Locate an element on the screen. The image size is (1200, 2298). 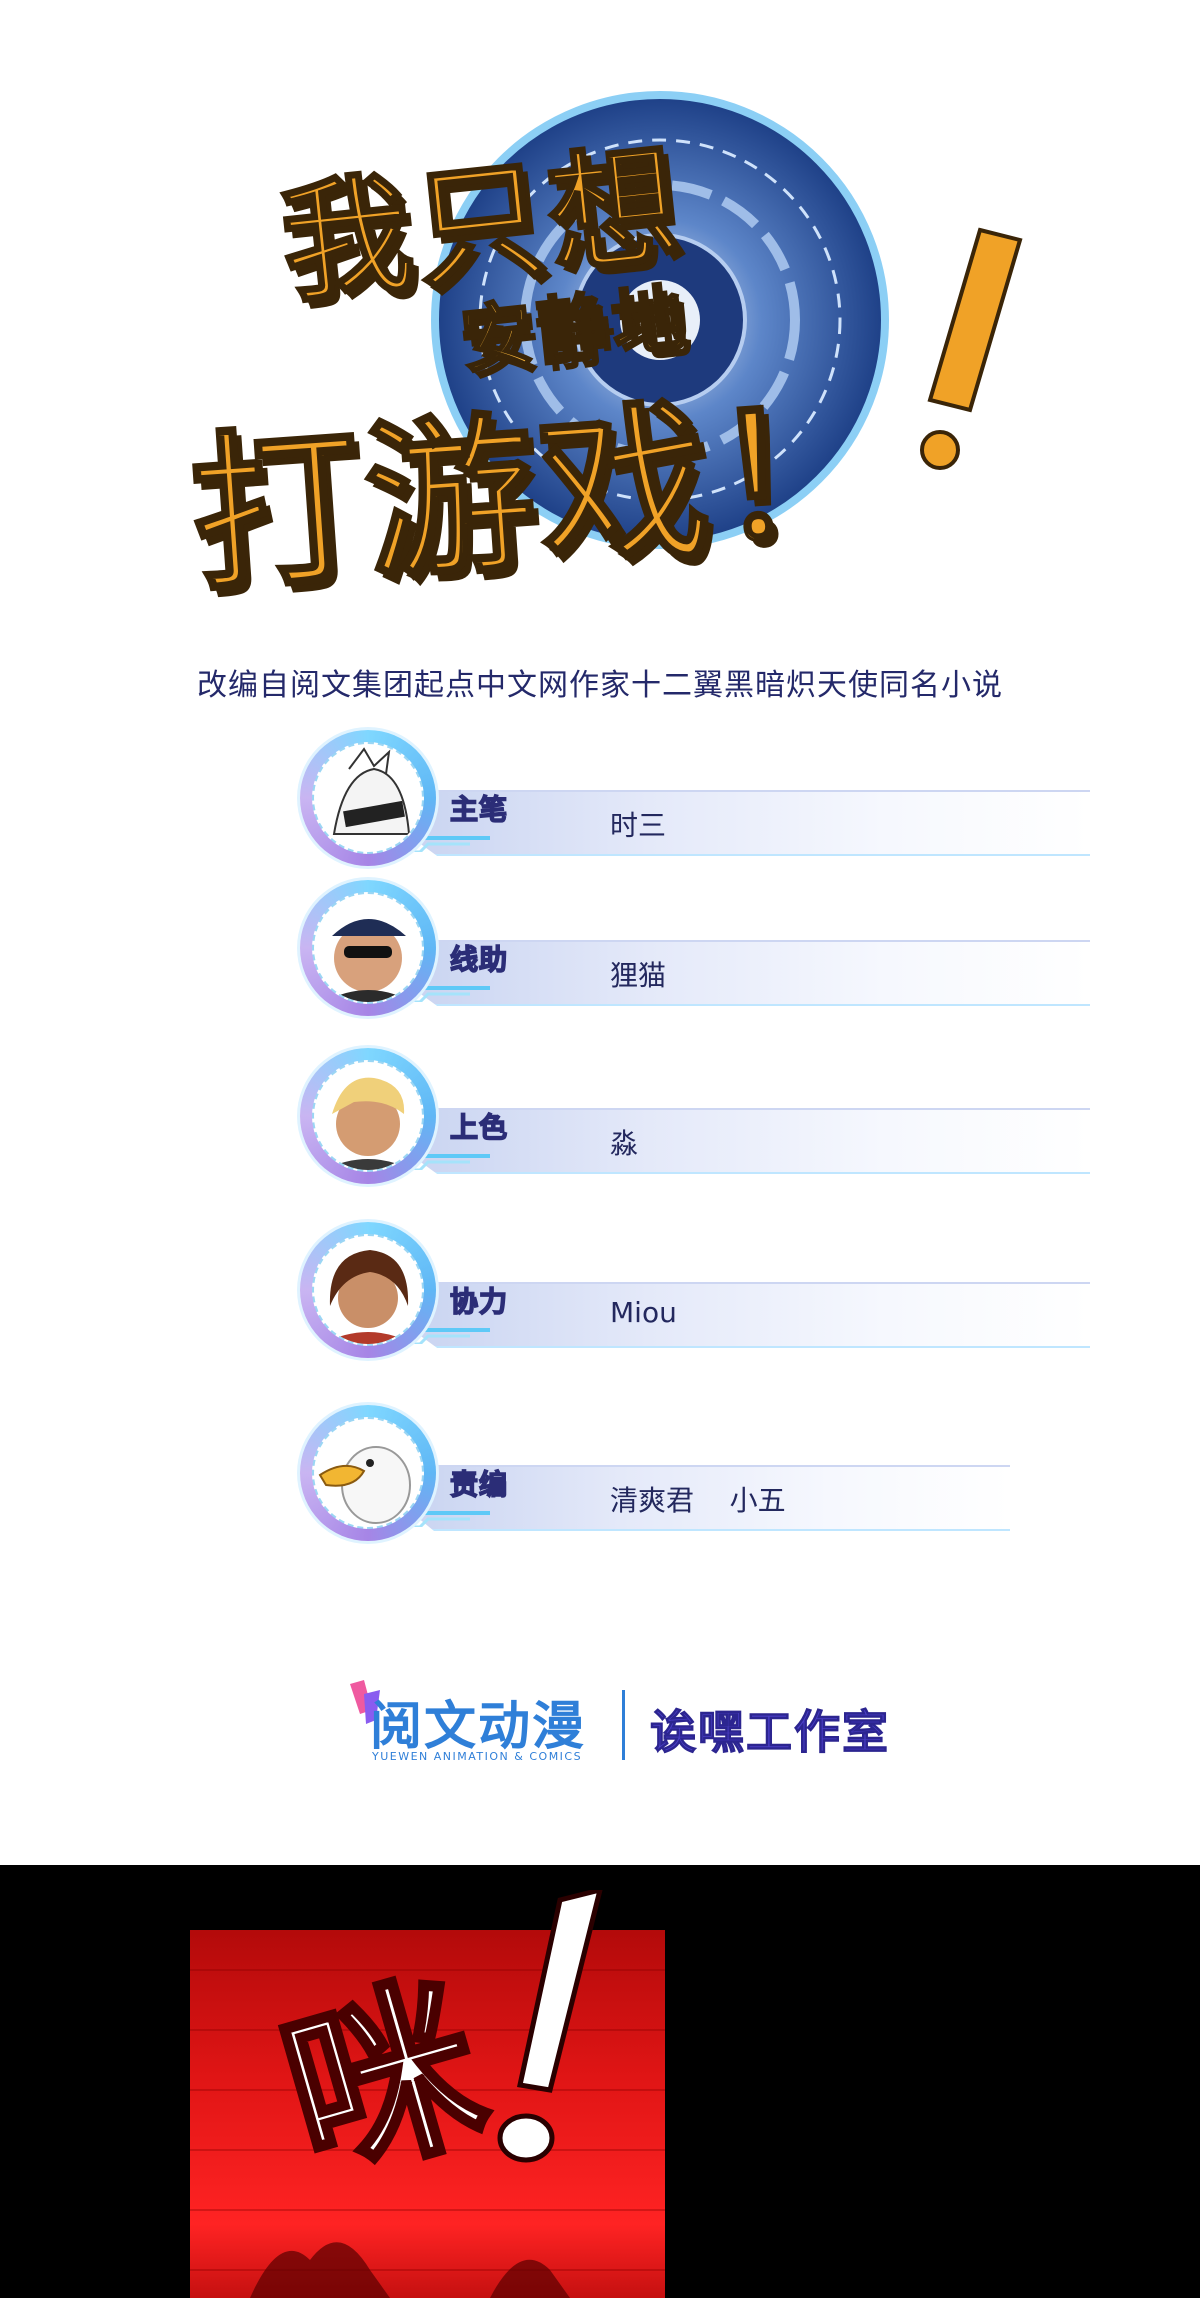
sketch-character-avatar-icon is located at coordinates (368, 798).